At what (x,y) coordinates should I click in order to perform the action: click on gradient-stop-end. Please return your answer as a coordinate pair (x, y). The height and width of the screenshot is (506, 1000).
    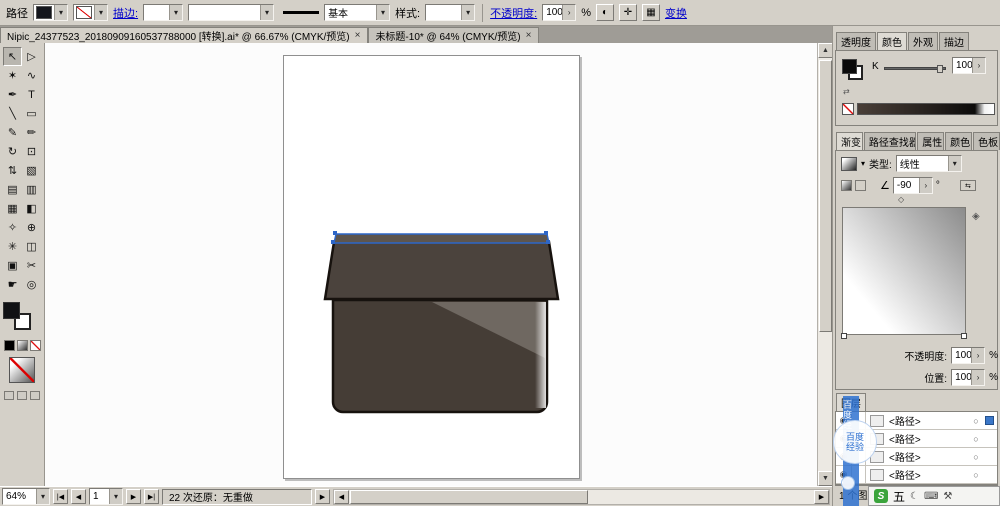
    Looking at the image, I should click on (964, 336).